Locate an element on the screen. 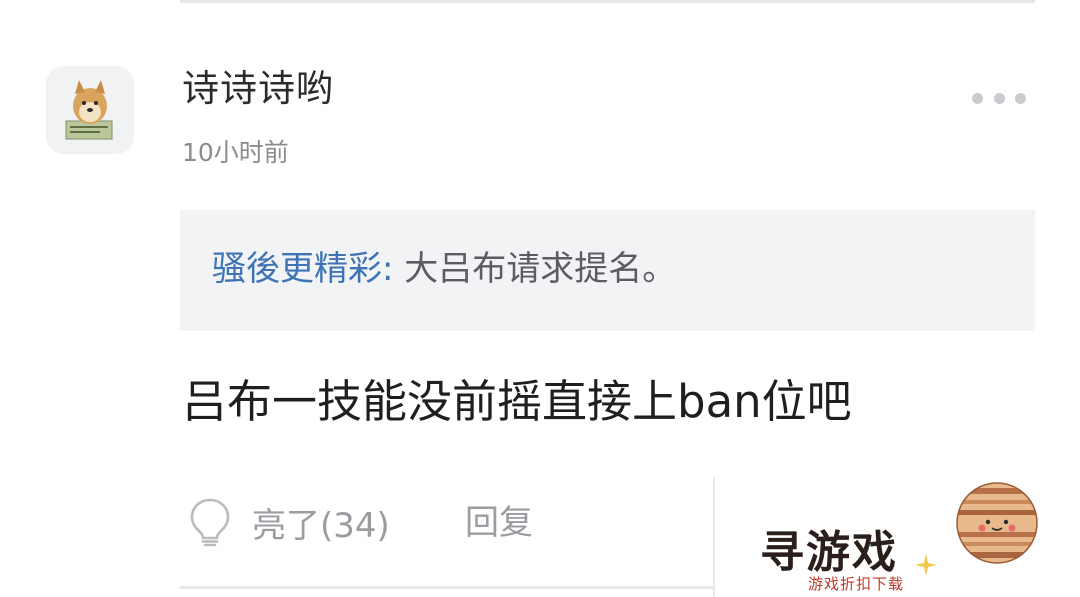 This screenshot has height=597, width=1080. star-sparkle-icon is located at coordinates (926, 565).